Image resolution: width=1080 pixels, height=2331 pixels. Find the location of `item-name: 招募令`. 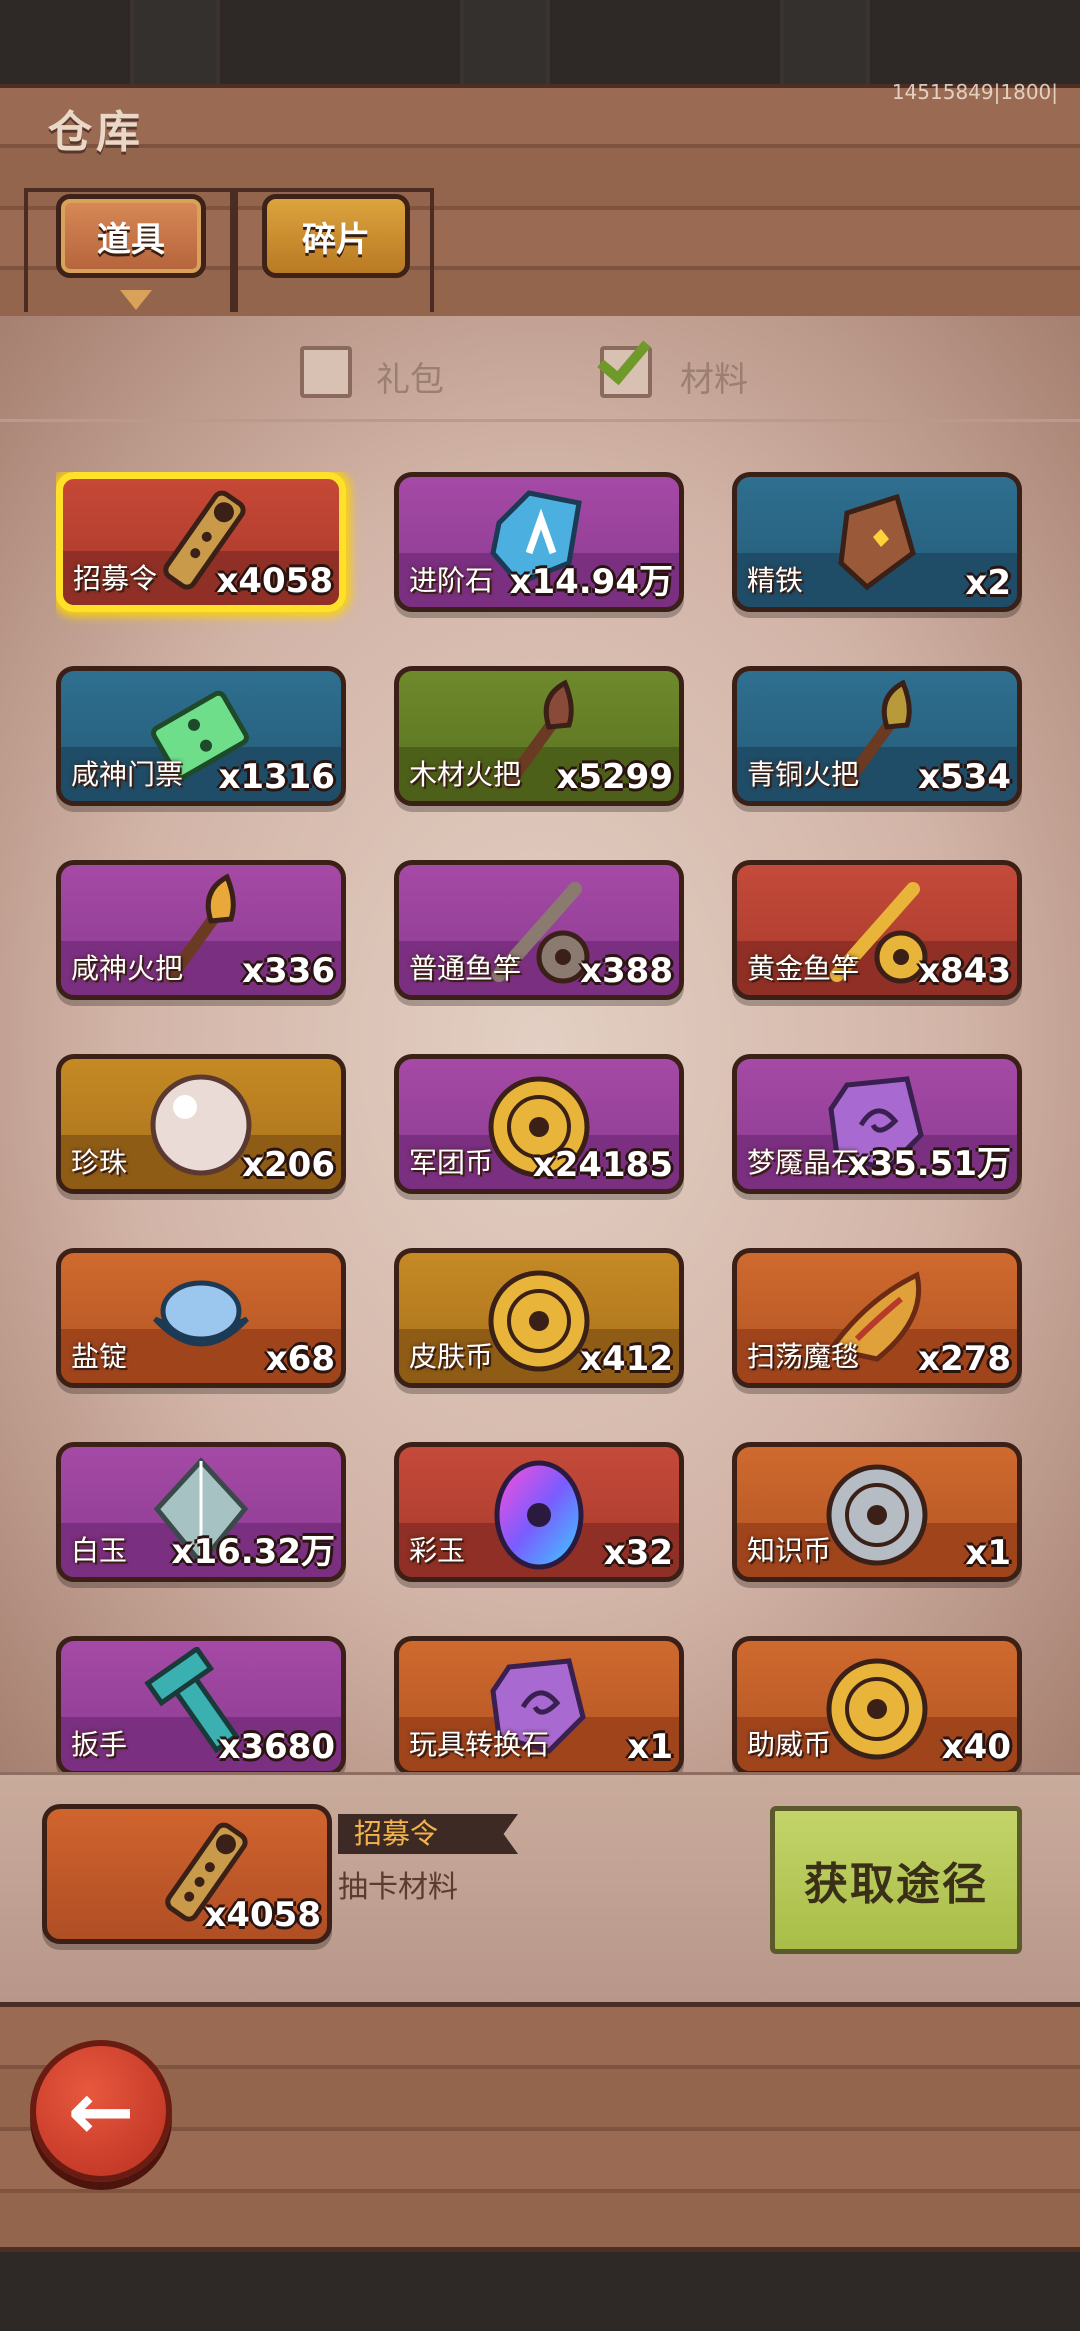

item-name: 招募令 is located at coordinates (115, 578).